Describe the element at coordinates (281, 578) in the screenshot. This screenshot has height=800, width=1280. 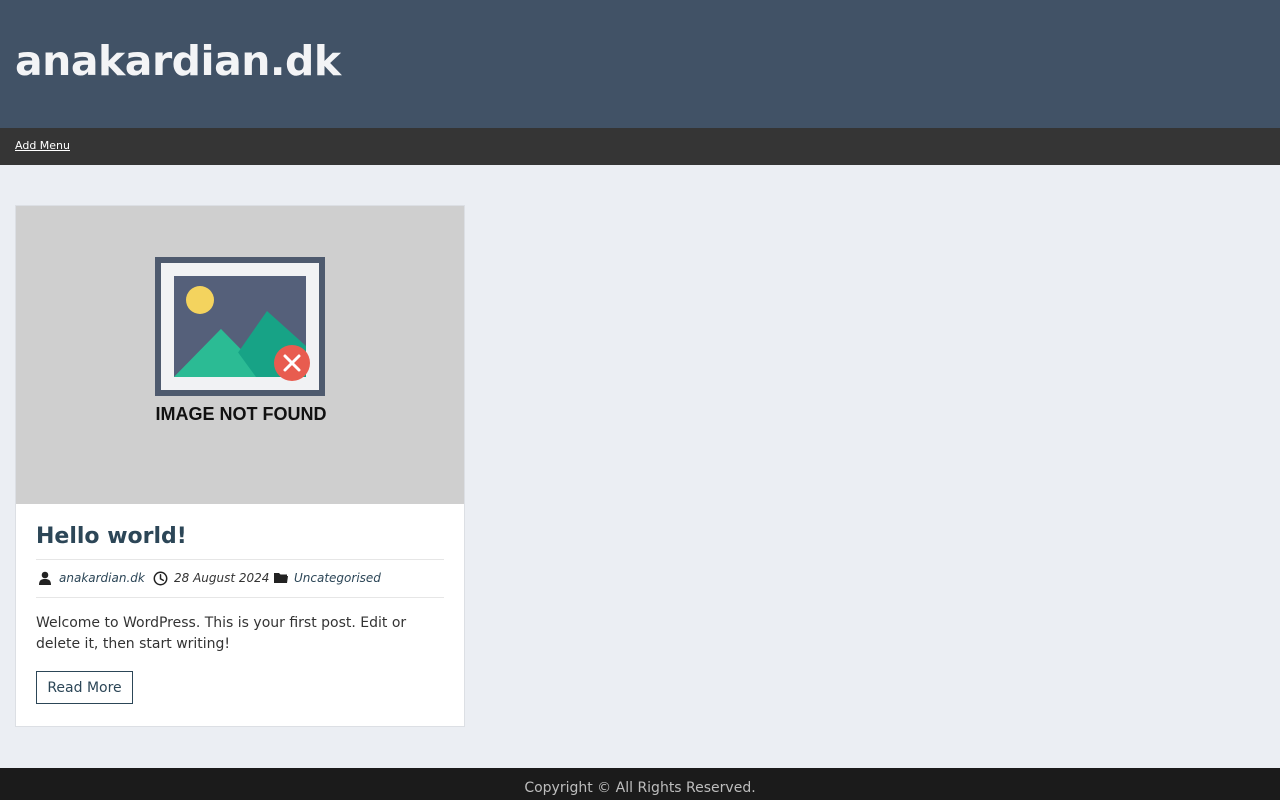
I see `folder-icon` at that location.